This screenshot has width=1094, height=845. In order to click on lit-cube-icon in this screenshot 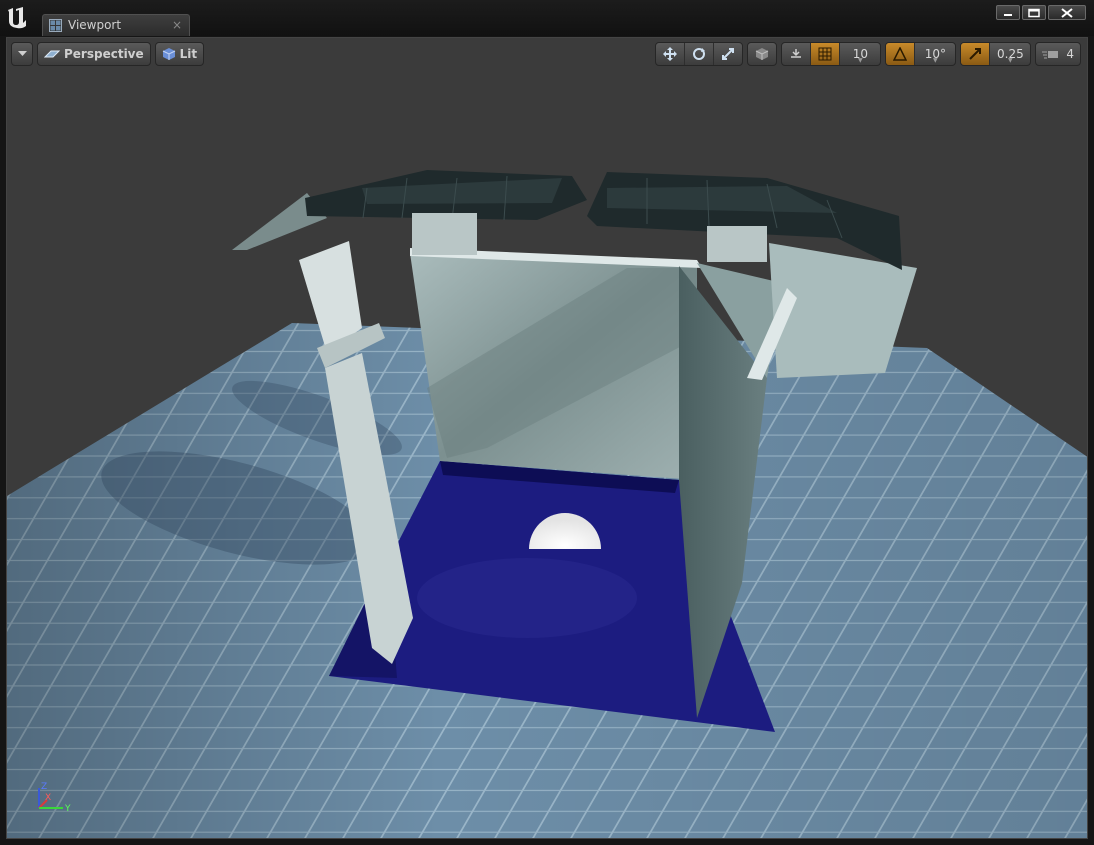, I will do `click(168, 54)`.